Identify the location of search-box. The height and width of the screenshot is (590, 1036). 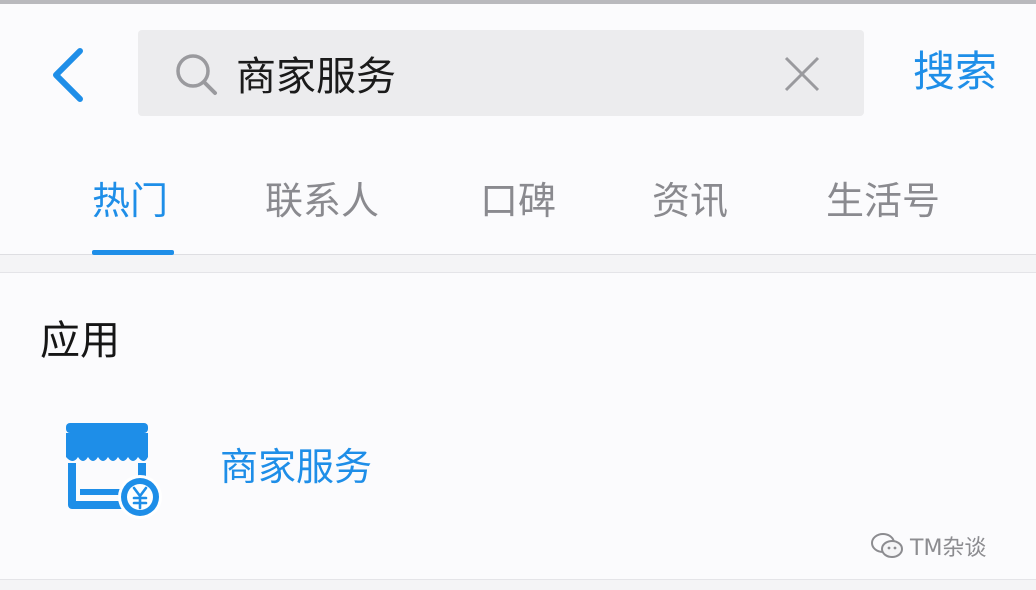
(501, 73).